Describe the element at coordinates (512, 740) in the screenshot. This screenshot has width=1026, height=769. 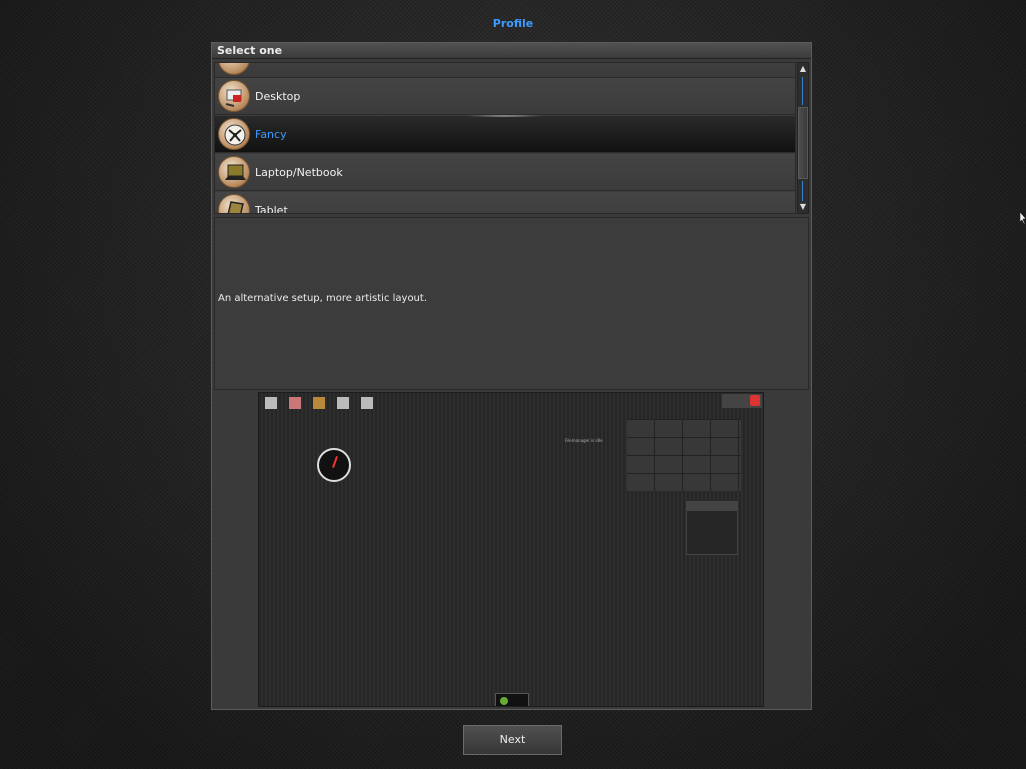
I see `next-button: Next` at that location.